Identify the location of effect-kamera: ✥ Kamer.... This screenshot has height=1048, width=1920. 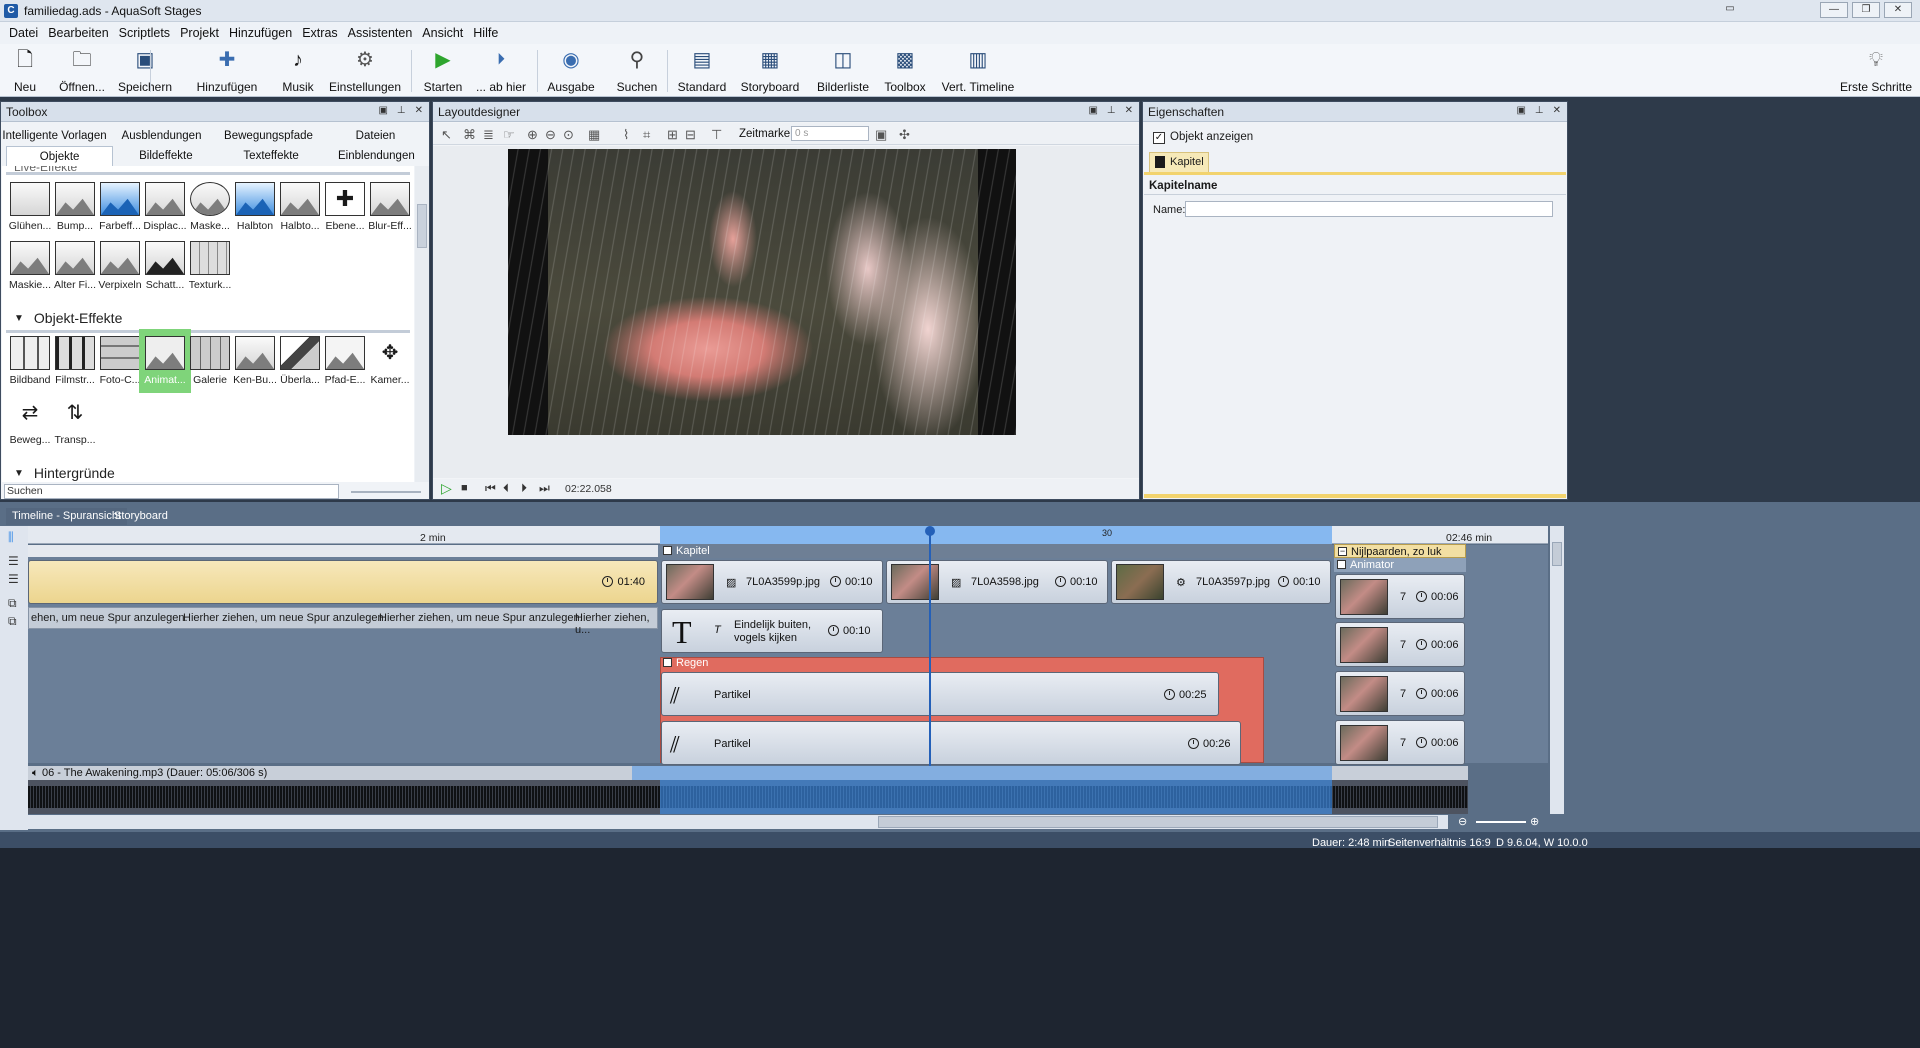
(389, 364).